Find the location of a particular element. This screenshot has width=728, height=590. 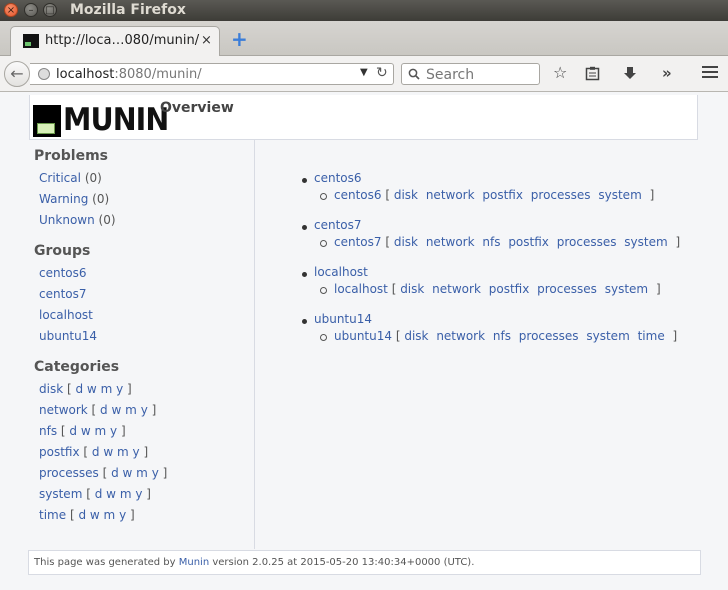

category-link: network is located at coordinates (63, 410).